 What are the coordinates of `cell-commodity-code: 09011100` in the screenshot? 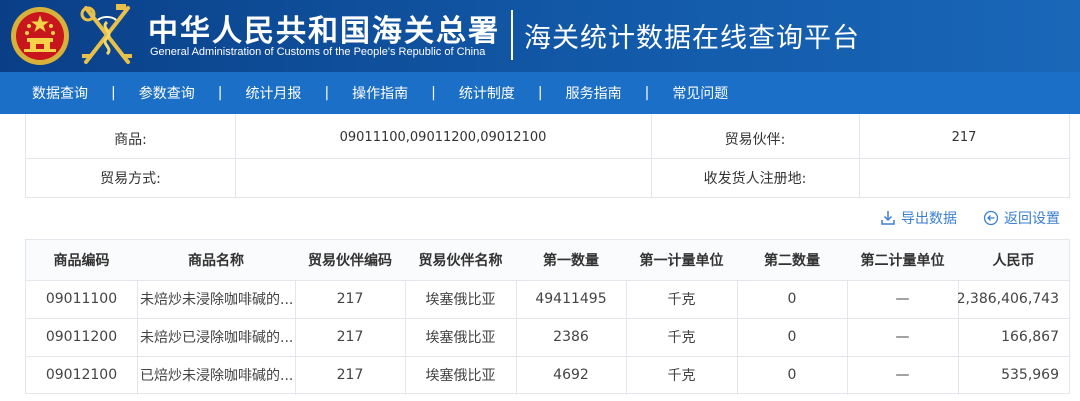 It's located at (81, 299).